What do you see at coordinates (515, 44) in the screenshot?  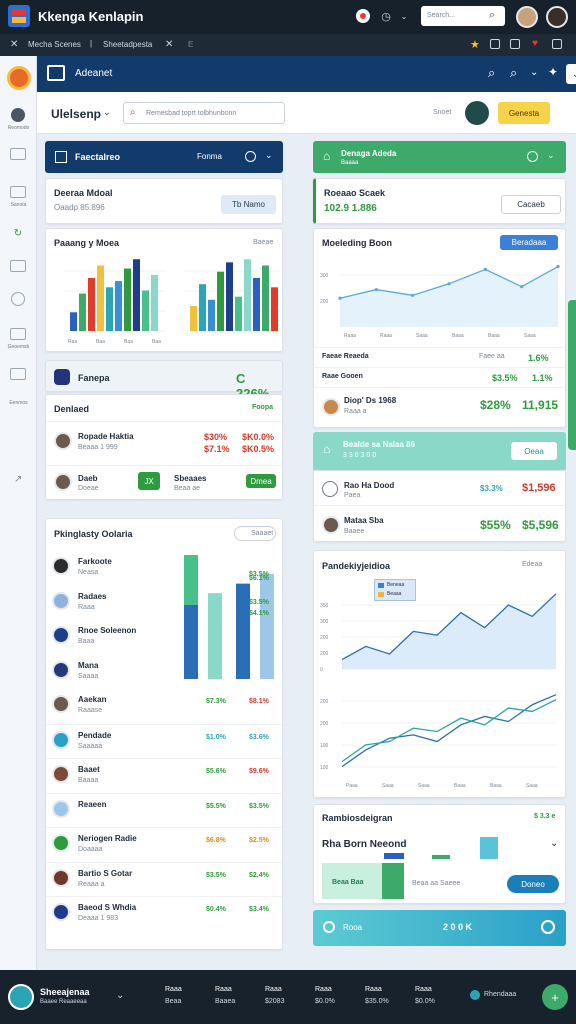 I see `bookmark-icon` at bounding box center [515, 44].